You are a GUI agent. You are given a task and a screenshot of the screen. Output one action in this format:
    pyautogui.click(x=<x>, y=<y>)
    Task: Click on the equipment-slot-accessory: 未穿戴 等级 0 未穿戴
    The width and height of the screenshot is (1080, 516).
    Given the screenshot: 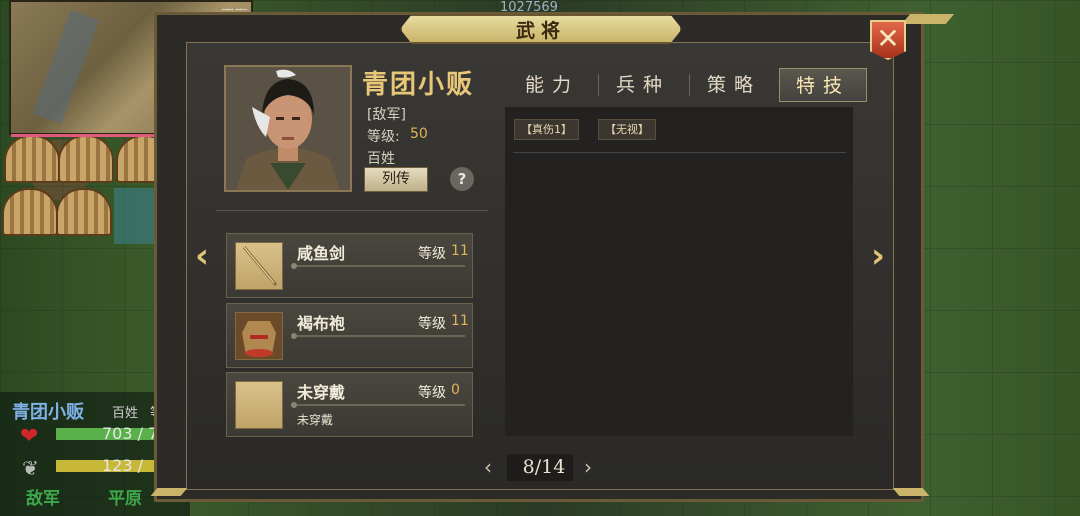 What is the action you would take?
    pyautogui.click(x=349, y=404)
    